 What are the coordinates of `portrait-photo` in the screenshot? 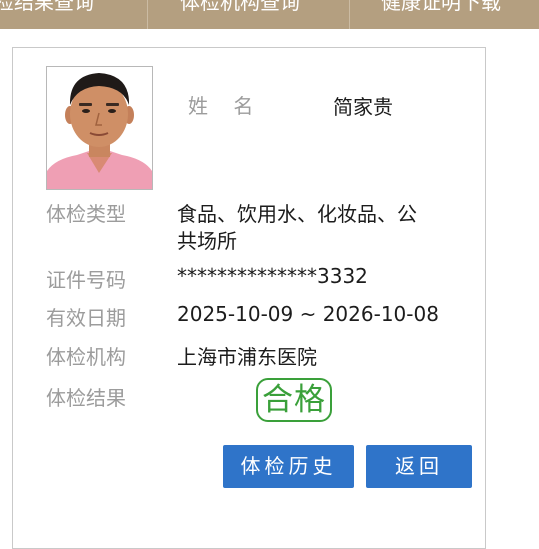 It's located at (99, 128).